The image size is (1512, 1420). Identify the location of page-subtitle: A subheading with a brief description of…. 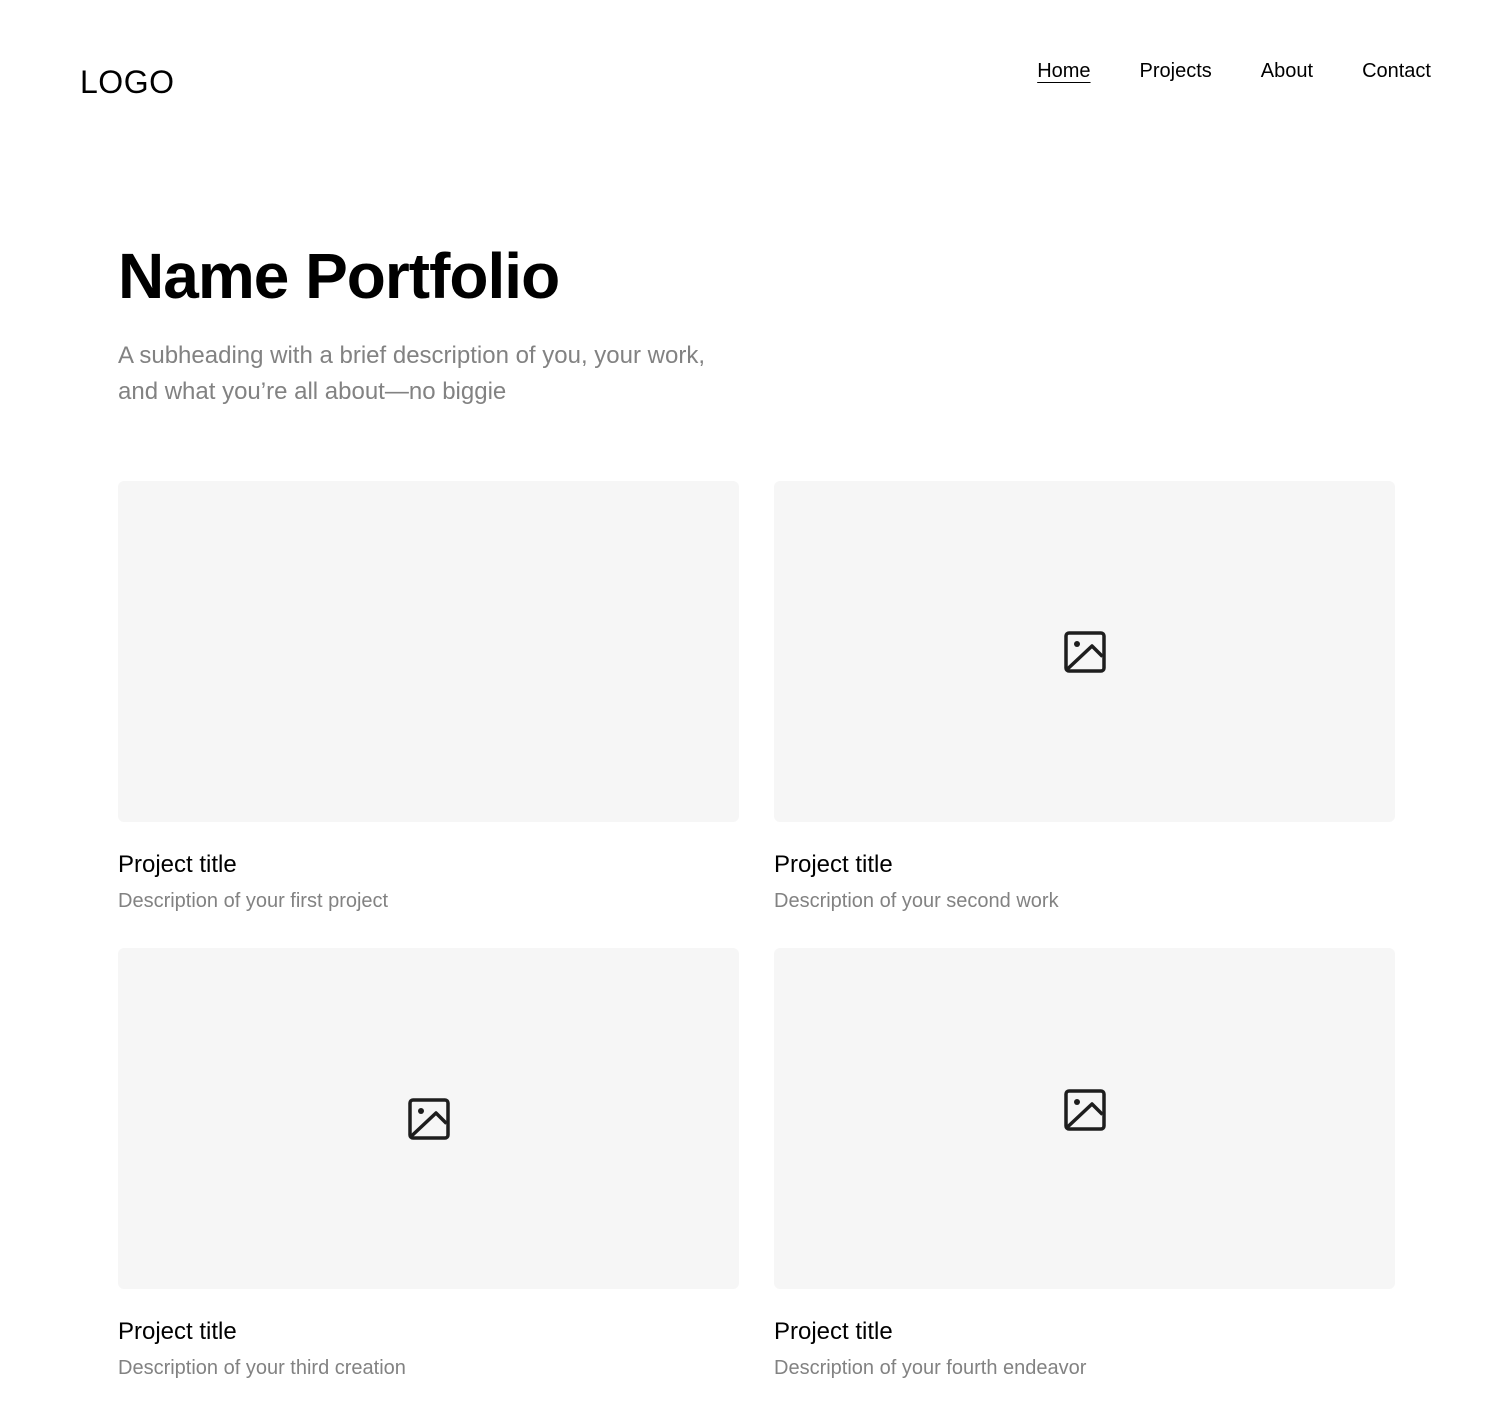
(411, 373).